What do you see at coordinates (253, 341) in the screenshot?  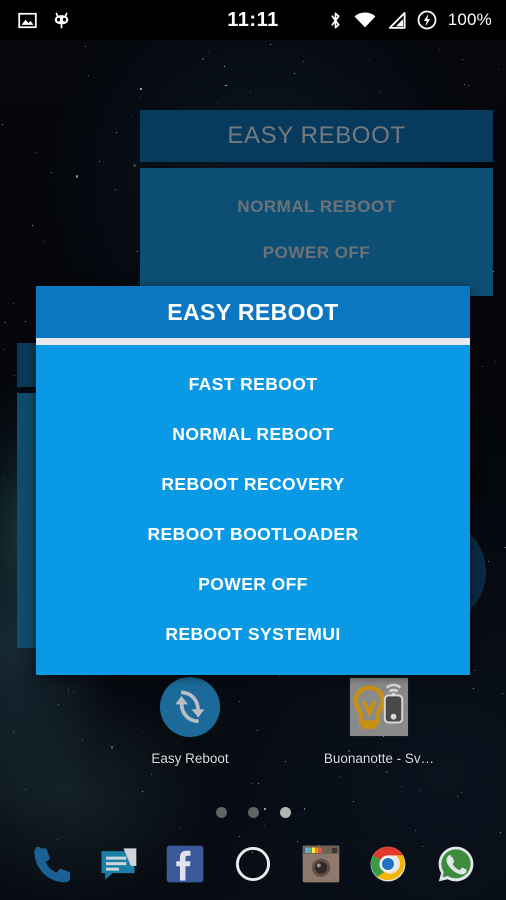 I see `dialog-divider` at bounding box center [253, 341].